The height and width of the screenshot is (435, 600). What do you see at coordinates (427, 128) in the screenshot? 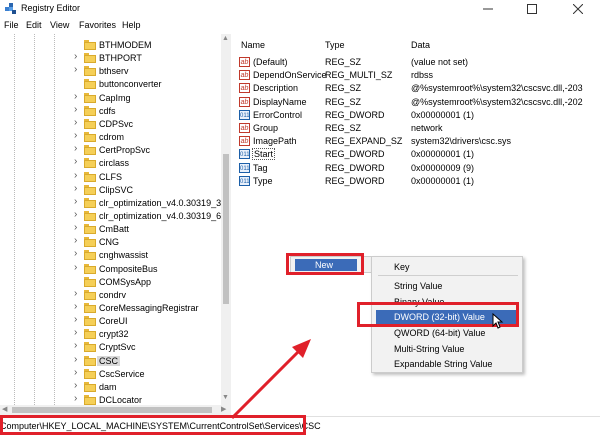
I see `value-data: network` at bounding box center [427, 128].